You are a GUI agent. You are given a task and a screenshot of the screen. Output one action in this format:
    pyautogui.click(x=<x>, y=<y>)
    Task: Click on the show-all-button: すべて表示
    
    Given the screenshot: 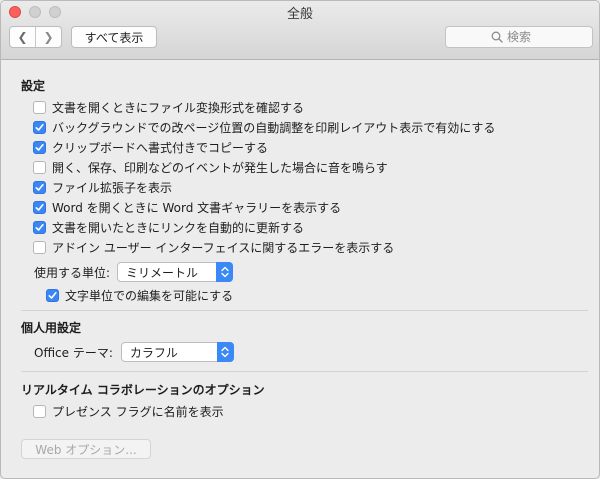 What is the action you would take?
    pyautogui.click(x=114, y=37)
    